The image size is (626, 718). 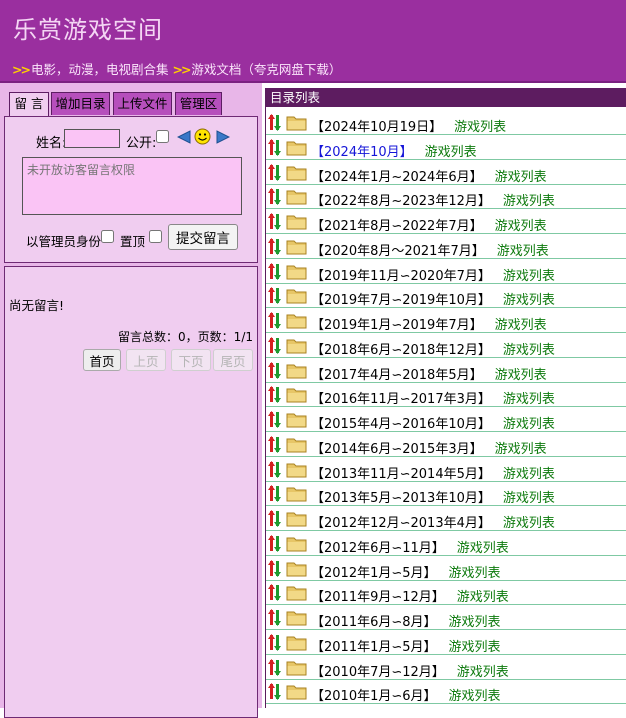 I want to click on directory-title: 【2012年6月∽11月】, so click(x=378, y=548).